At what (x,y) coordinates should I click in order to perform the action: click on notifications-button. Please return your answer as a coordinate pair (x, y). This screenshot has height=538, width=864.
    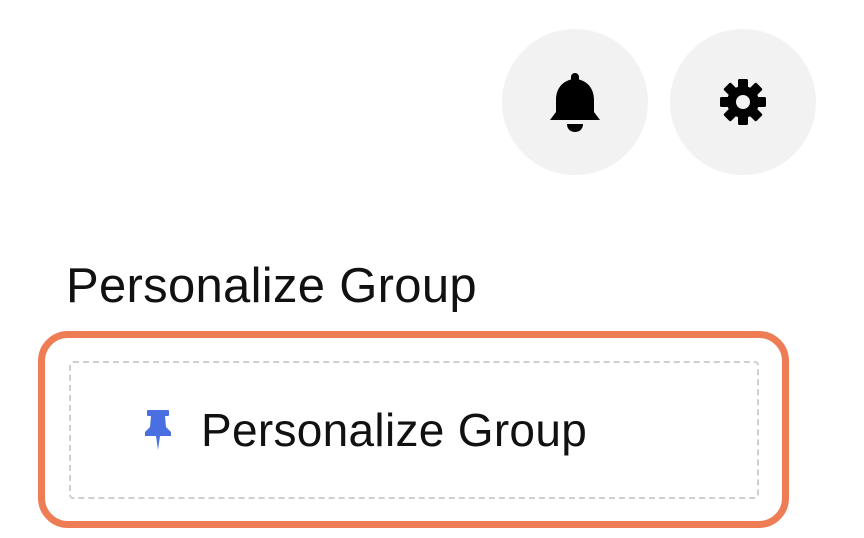
    Looking at the image, I should click on (575, 102).